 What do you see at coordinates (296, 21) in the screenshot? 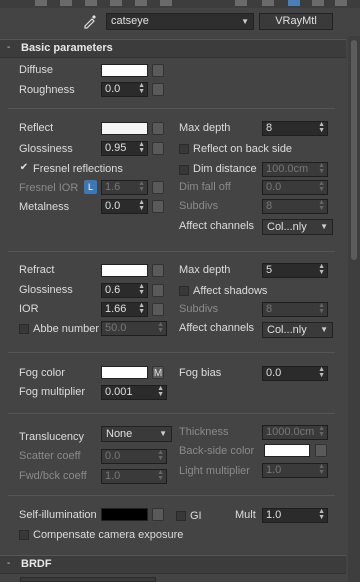
I see `material-type-button: VRayMtl` at bounding box center [296, 21].